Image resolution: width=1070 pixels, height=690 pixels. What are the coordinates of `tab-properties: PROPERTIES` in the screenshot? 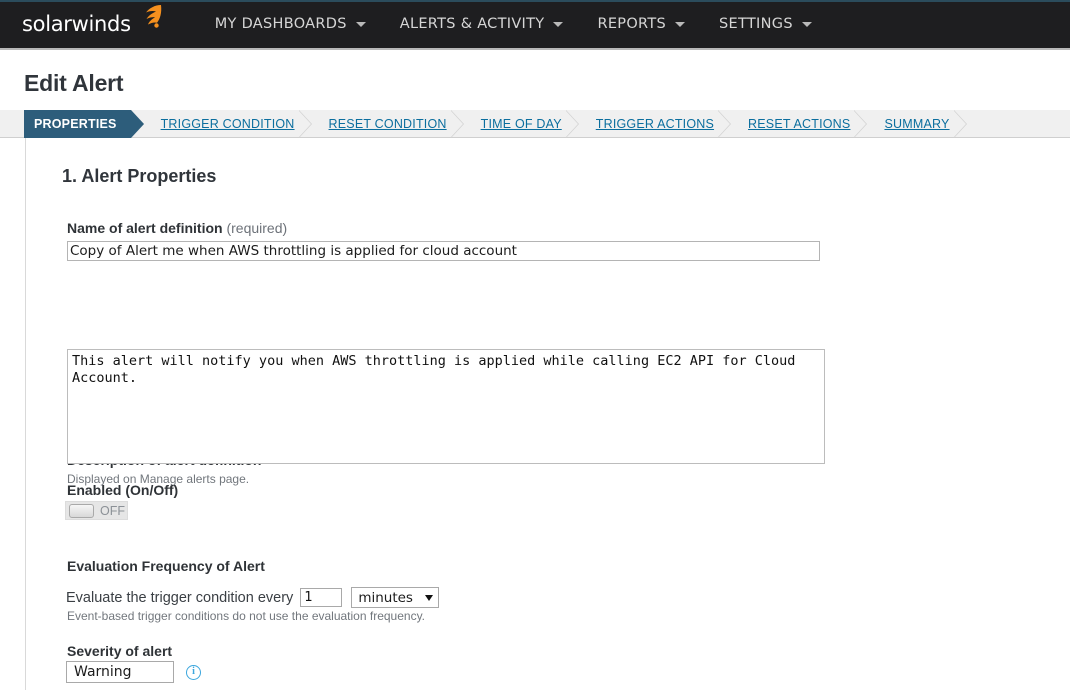 It's located at (84, 124).